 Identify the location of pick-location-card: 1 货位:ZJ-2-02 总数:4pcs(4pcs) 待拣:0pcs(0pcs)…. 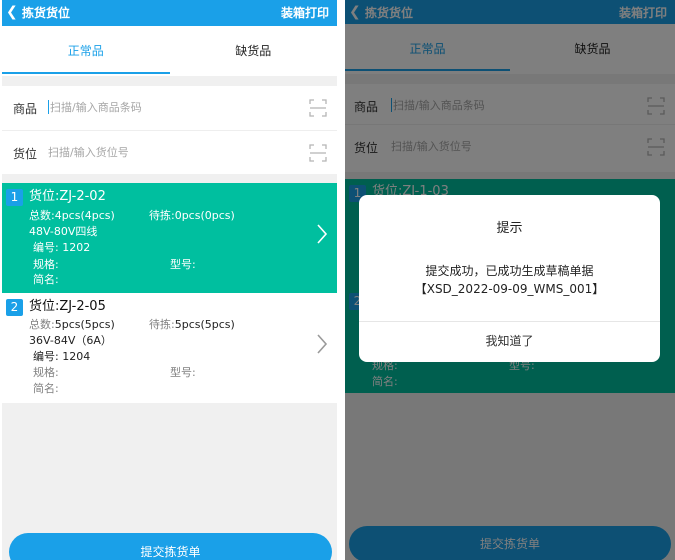
(169, 238).